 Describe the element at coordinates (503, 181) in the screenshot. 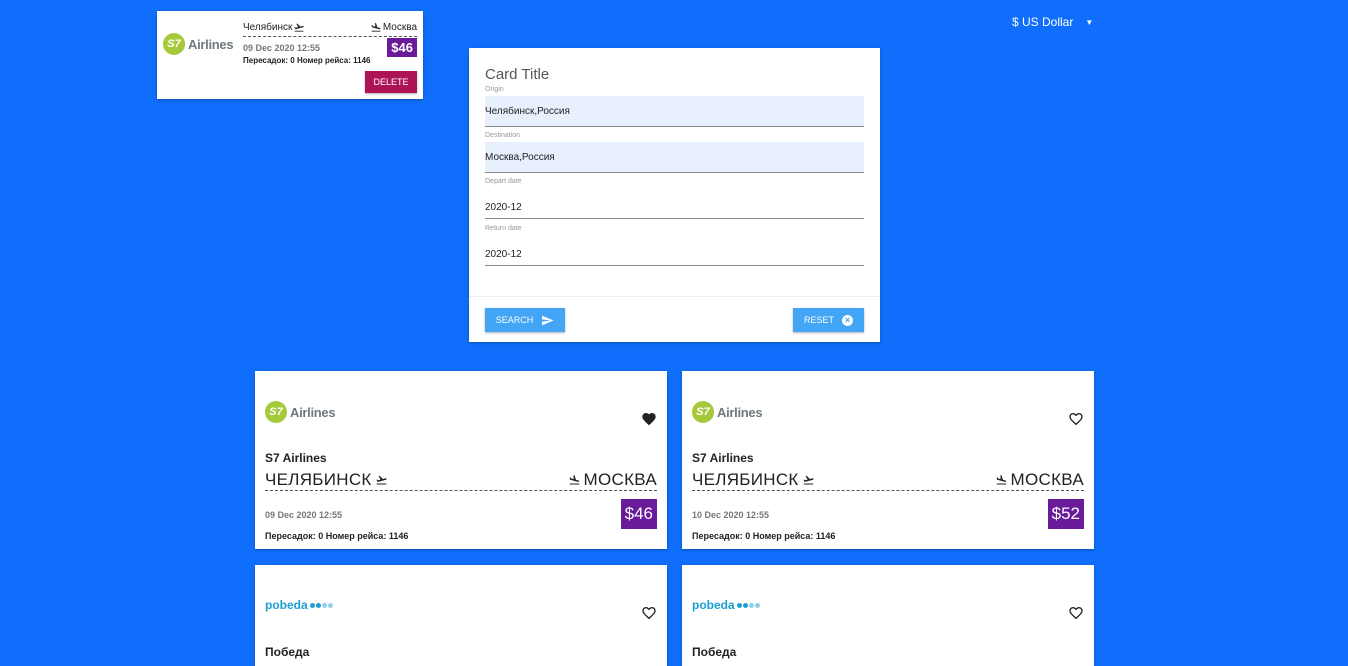

I see `depart-date-label: Depart date` at that location.